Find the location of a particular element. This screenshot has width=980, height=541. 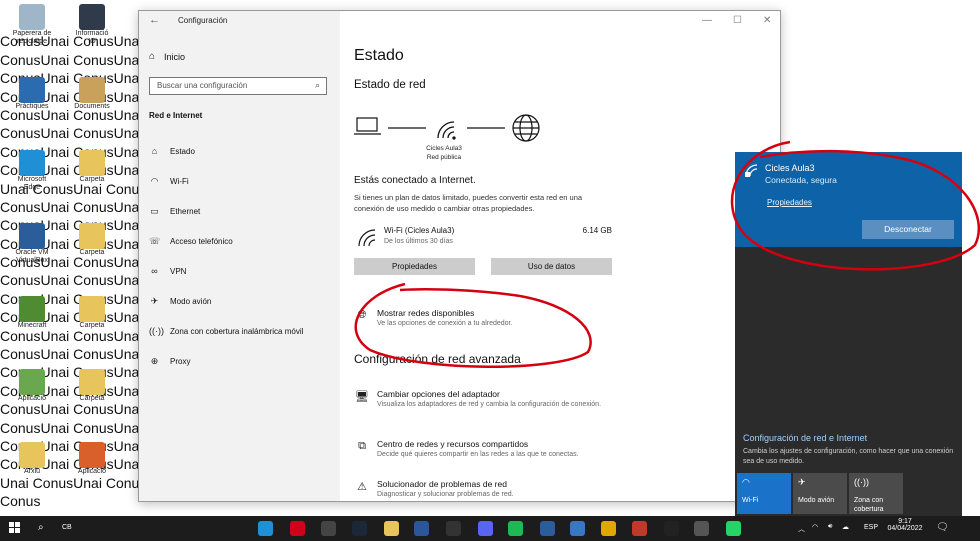

flyout-network-status: Conectada, segura is located at coordinates (801, 180).